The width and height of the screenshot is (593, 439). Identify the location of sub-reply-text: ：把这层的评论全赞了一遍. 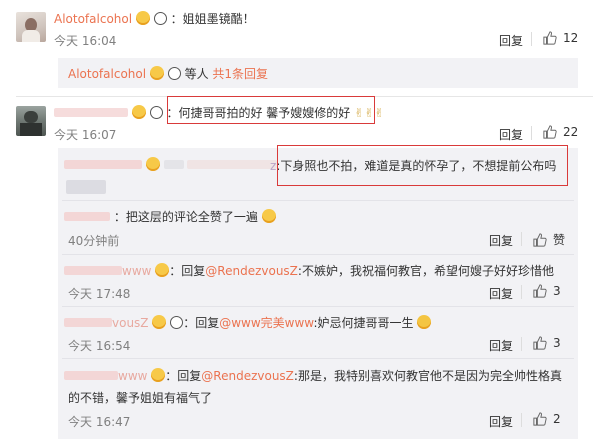
(170, 216).